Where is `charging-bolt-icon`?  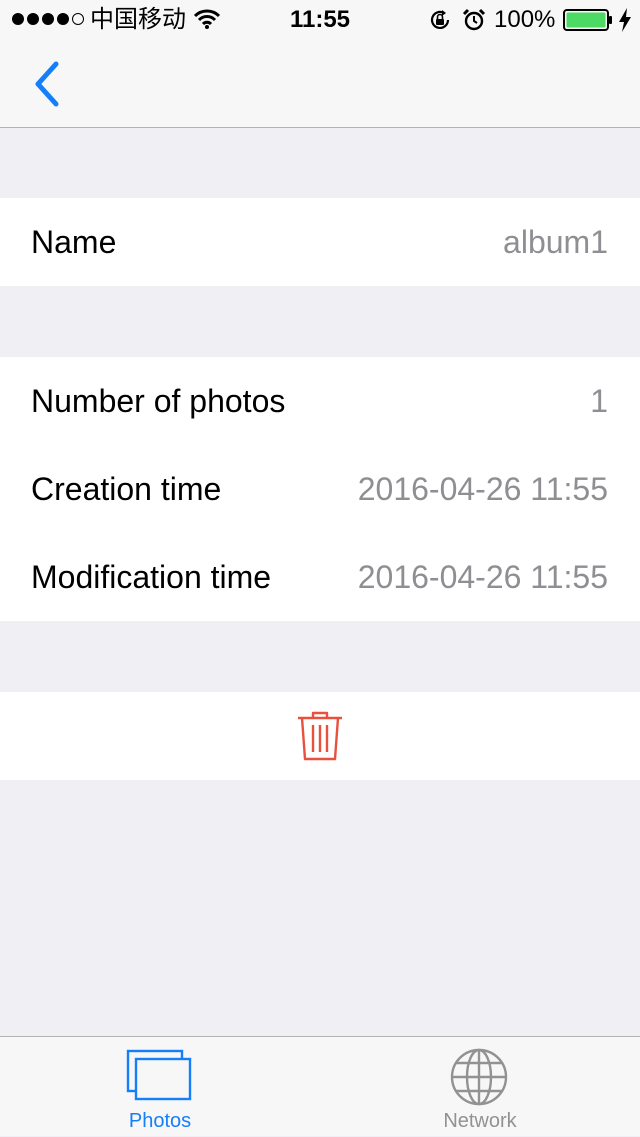
charging-bolt-icon is located at coordinates (625, 20).